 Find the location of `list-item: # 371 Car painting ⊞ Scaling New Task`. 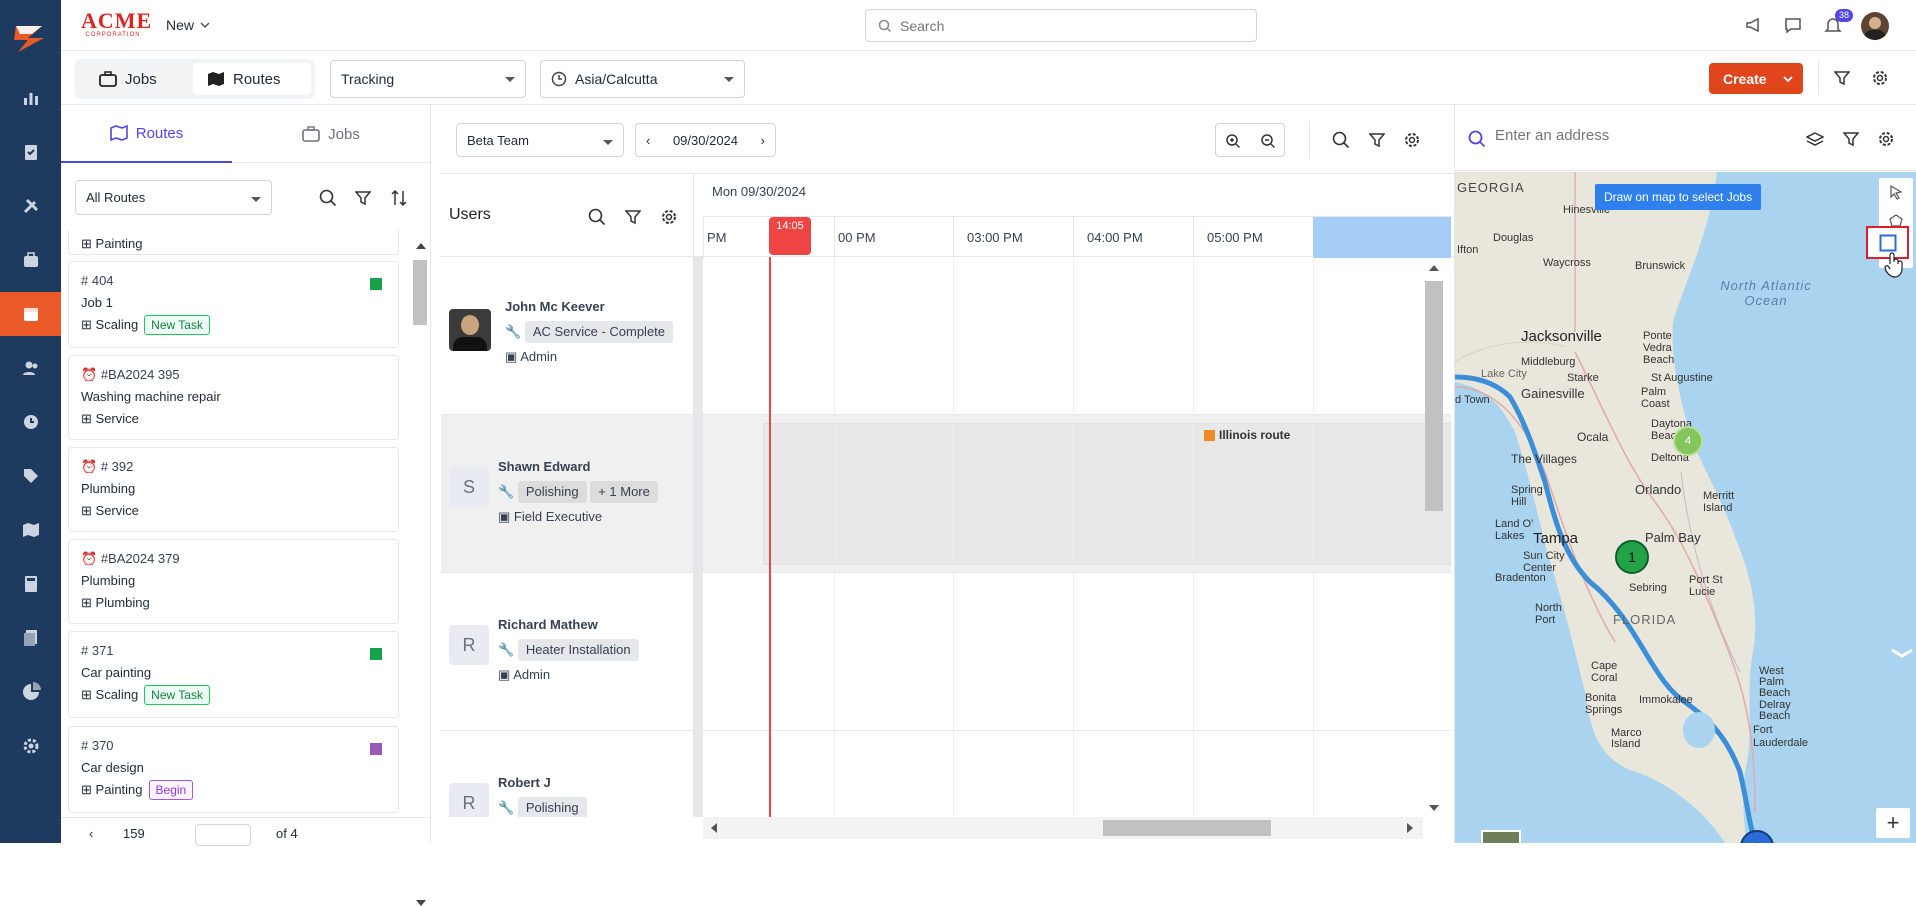

list-item: # 371 Car painting ⊞ Scaling New Task is located at coordinates (233, 674).